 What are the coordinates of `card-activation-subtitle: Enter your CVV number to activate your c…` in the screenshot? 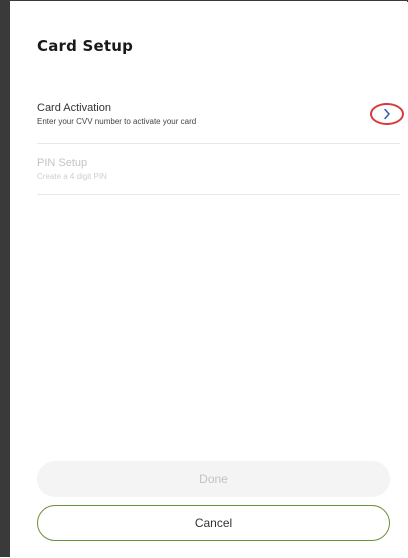 It's located at (117, 121).